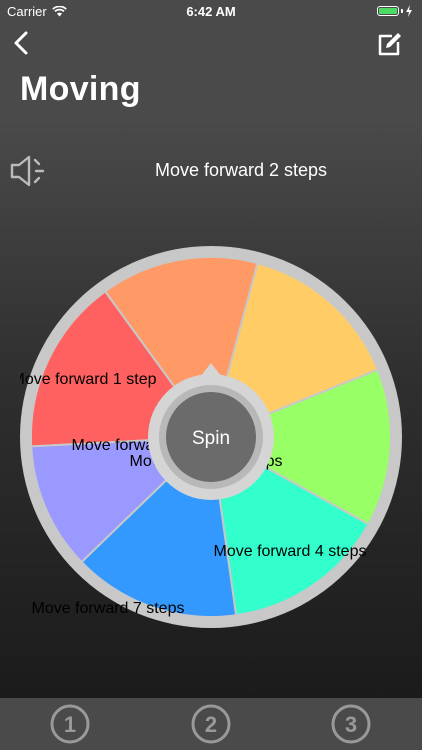 The height and width of the screenshot is (750, 422). I want to click on battery-icon, so click(395, 11).